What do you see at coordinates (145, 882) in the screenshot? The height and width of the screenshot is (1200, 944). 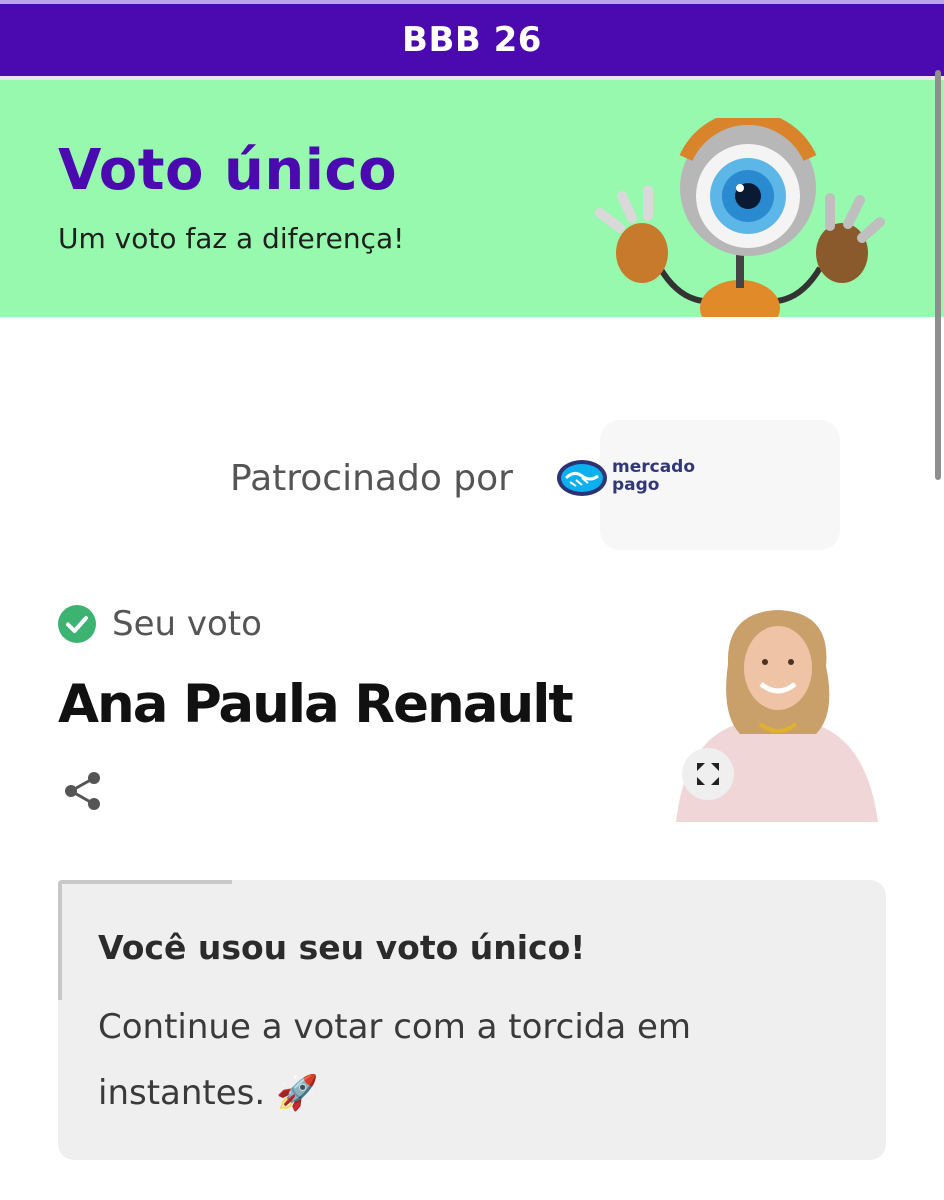 I see `card-accent-top` at bounding box center [145, 882].